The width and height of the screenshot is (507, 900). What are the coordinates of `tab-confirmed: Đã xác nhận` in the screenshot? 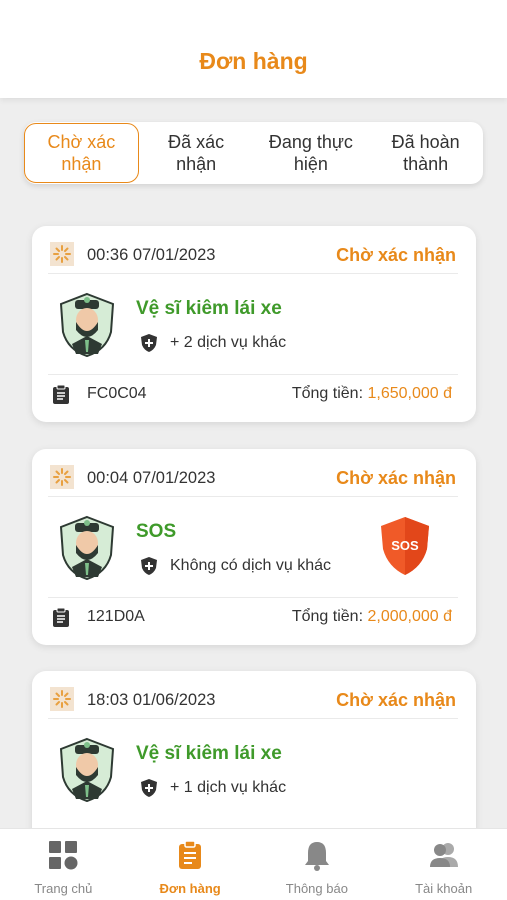 It's located at (196, 153).